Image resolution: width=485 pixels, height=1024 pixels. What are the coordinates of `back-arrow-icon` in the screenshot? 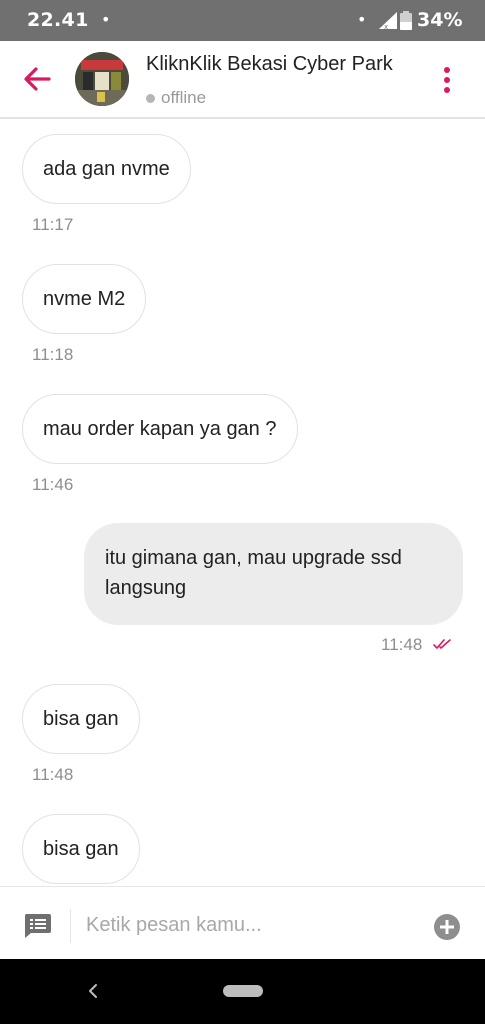 It's located at (37, 79).